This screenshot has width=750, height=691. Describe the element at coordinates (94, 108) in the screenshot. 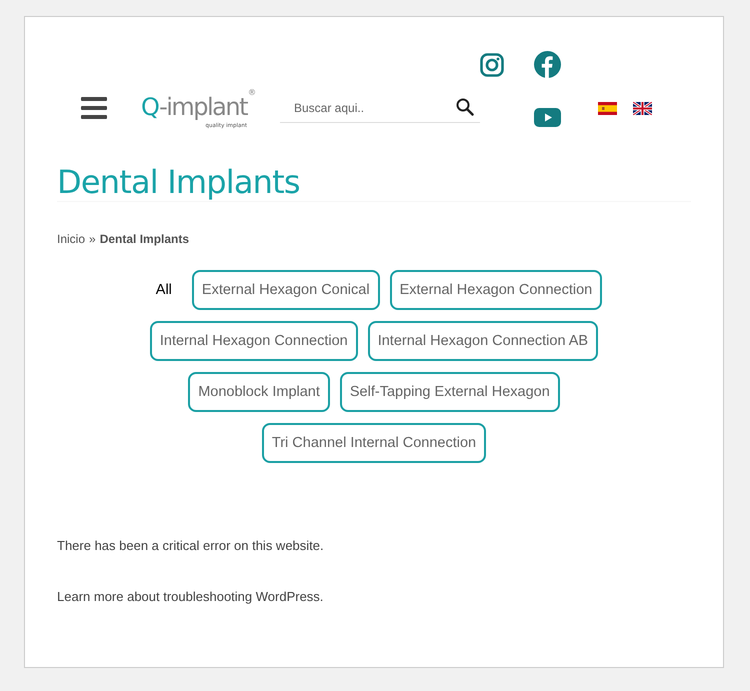

I see `menu-icon` at that location.